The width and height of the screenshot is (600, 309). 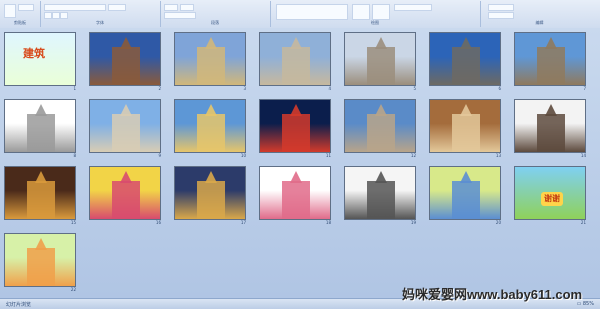 I want to click on slide-thumbnail: 2, so click(x=125, y=61).